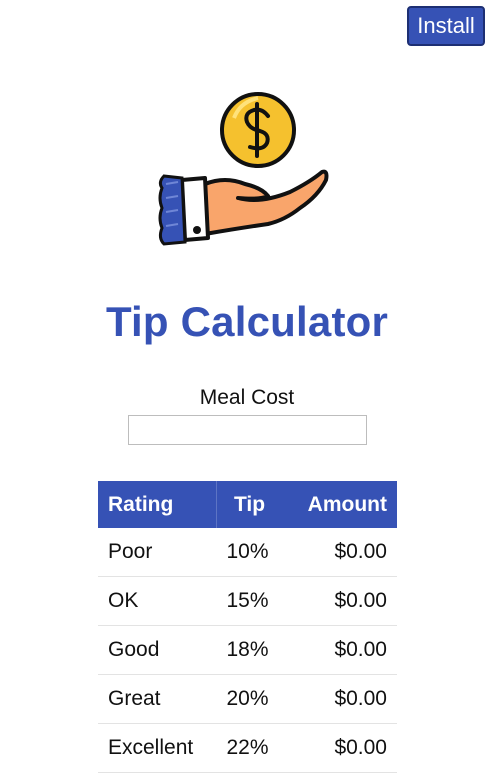 This screenshot has height=778, width=494. I want to click on table-row: Excellent 22% $0.00, so click(247, 748).